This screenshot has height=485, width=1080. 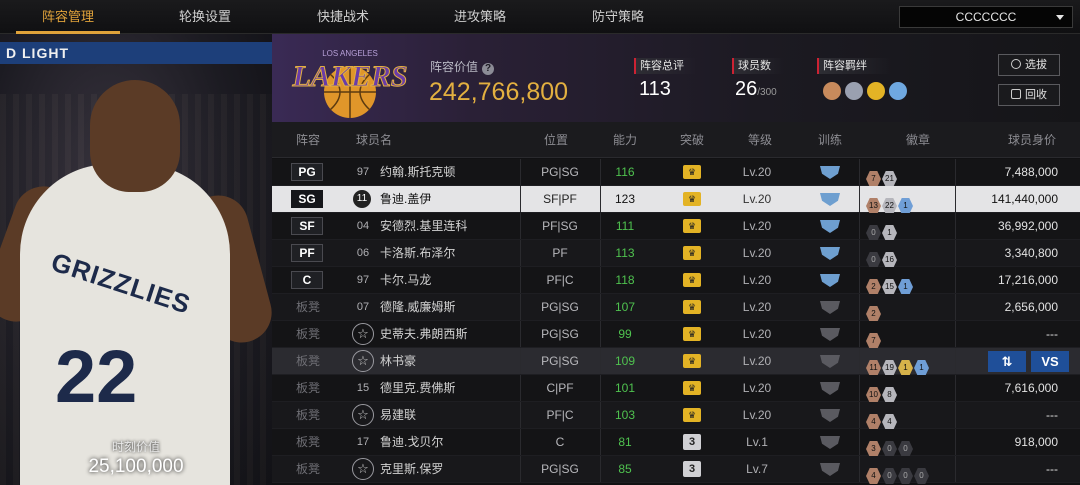 What do you see at coordinates (625, 140) in the screenshot?
I see `col-ability: 能力` at bounding box center [625, 140].